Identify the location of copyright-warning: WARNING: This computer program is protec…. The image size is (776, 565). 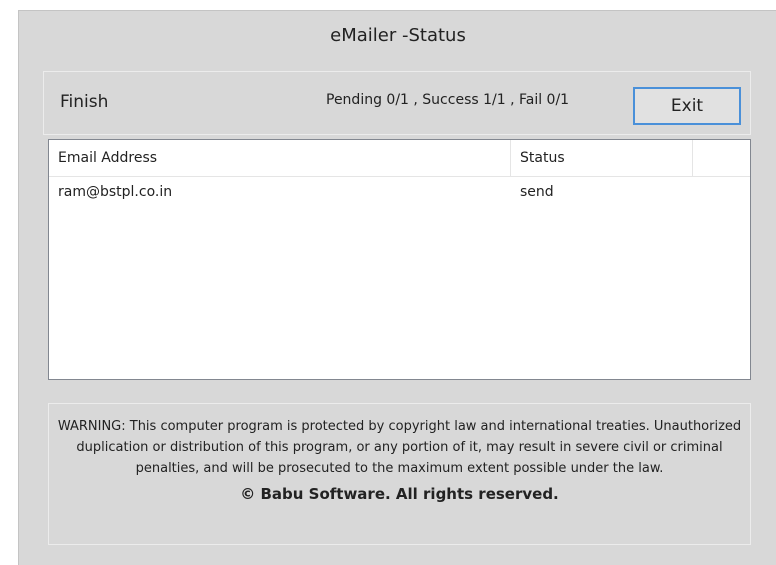
(399, 447).